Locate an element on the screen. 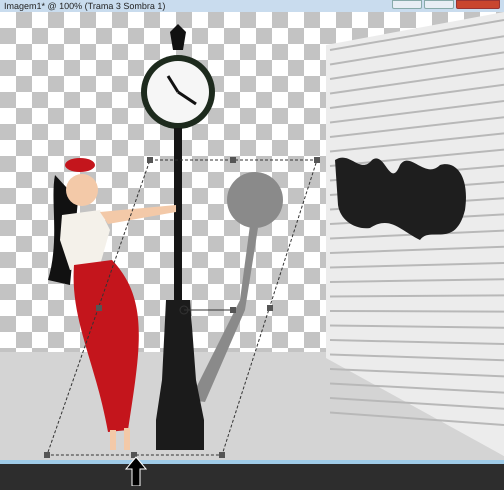  close-button is located at coordinates (478, 4).